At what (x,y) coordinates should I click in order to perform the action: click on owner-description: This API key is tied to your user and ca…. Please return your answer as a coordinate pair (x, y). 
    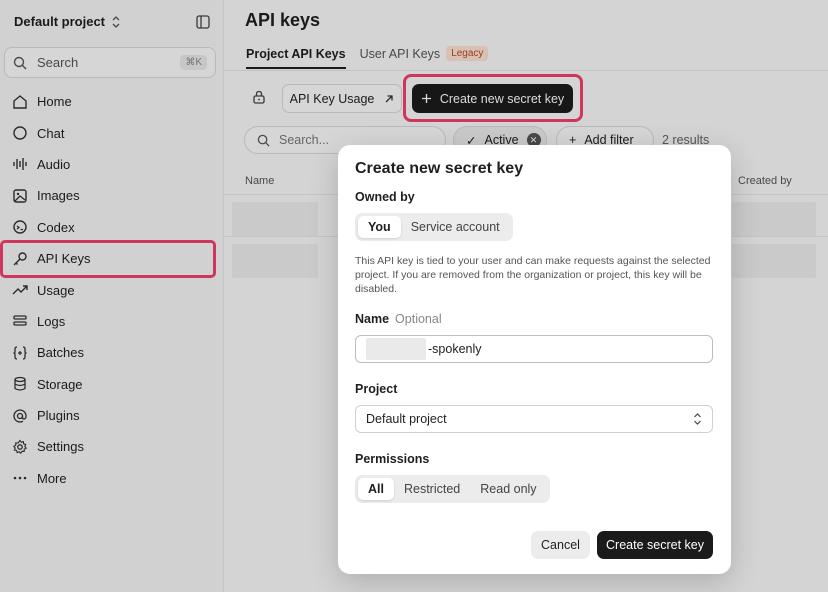
    Looking at the image, I should click on (533, 275).